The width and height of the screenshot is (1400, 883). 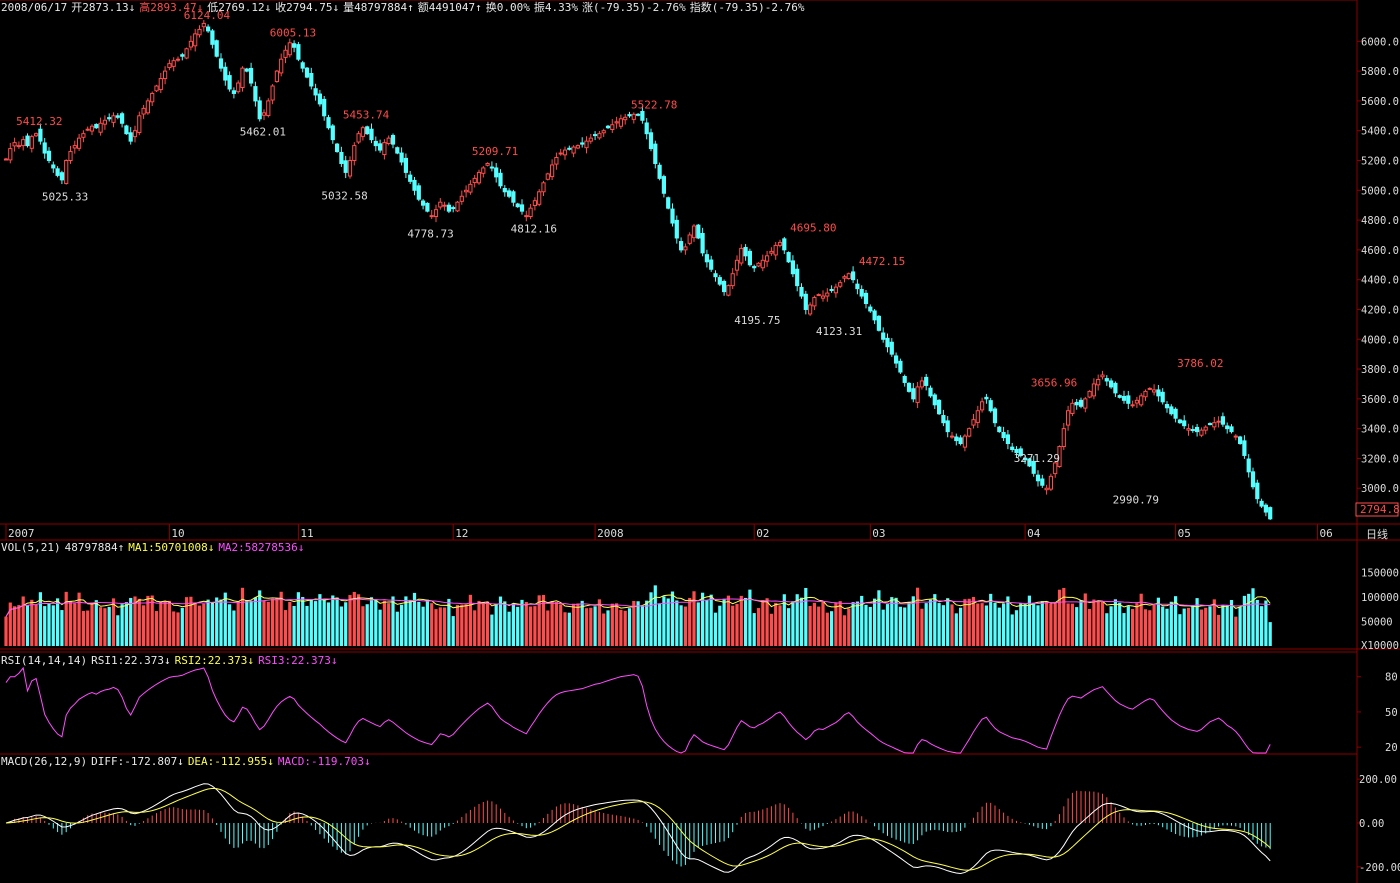 What do you see at coordinates (261, 547) in the screenshot?
I see `vol-ma2: MA2:58278536↓` at bounding box center [261, 547].